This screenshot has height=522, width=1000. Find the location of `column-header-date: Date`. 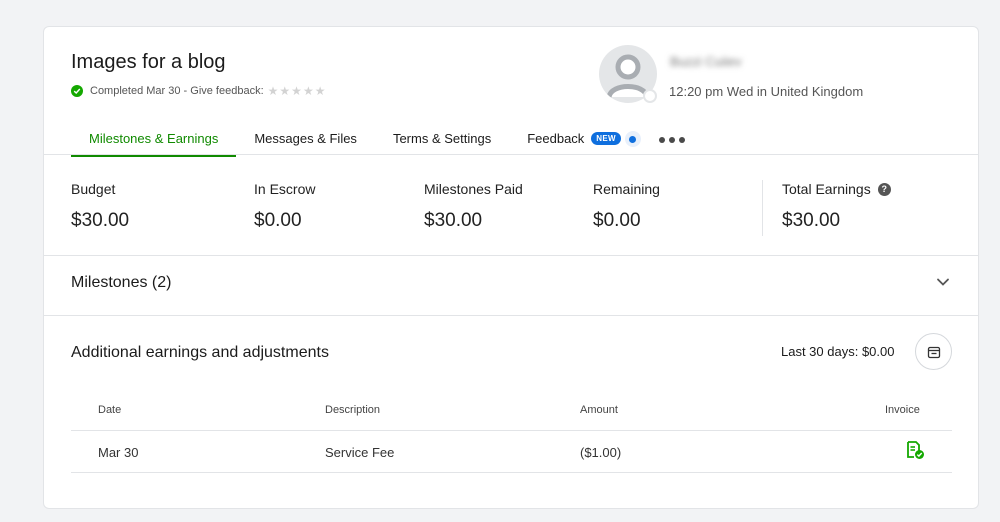

column-header-date: Date is located at coordinates (110, 410).